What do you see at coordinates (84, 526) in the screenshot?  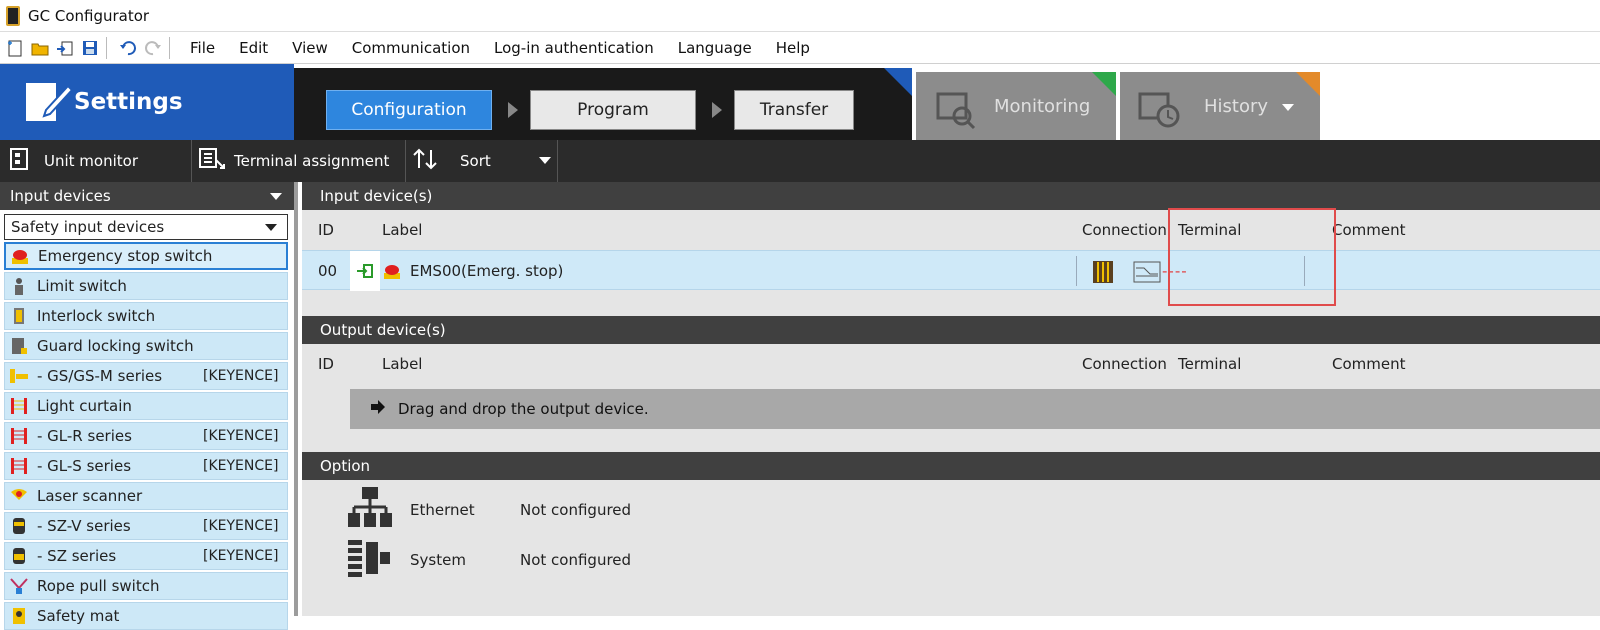 I see `list-item-label: - SZ-V series` at bounding box center [84, 526].